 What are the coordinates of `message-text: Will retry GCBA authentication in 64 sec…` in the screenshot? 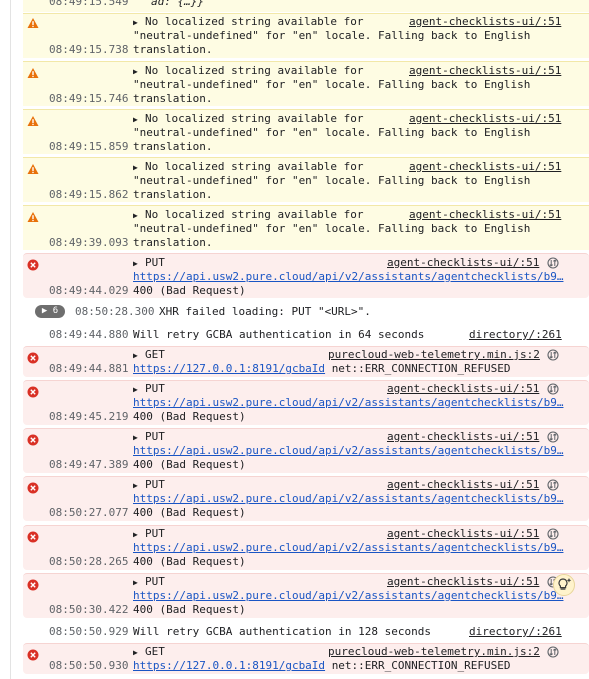 It's located at (279, 334).